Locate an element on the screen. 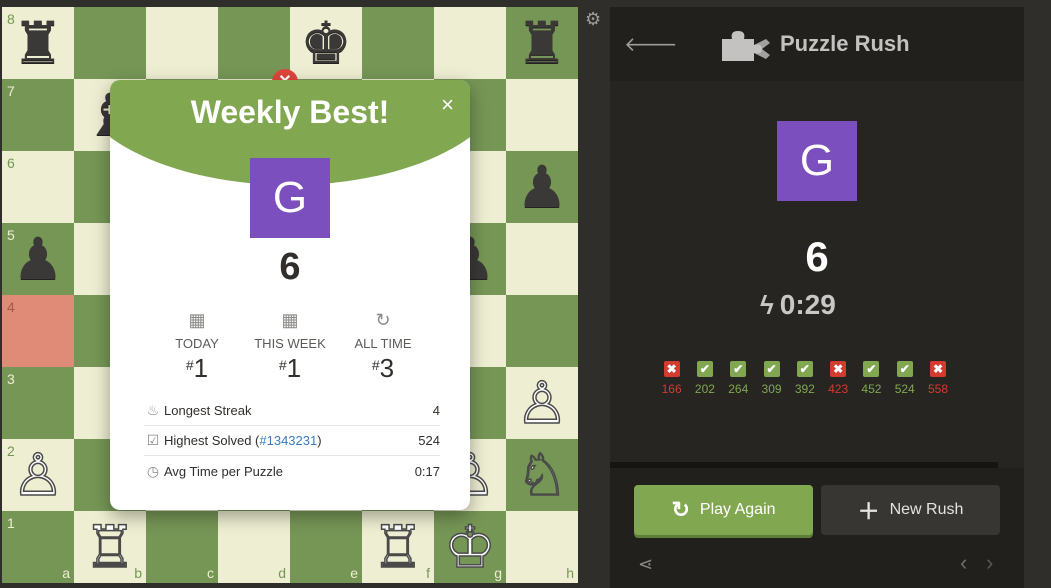  square-h1: h is located at coordinates (542, 547).